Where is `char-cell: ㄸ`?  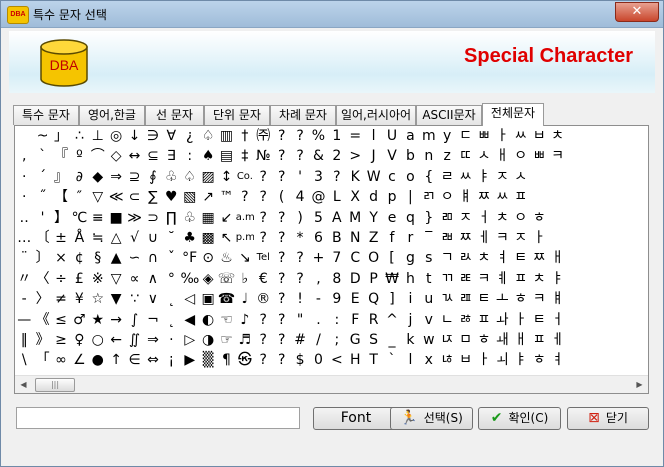
char-cell: ㄸ is located at coordinates (465, 156).